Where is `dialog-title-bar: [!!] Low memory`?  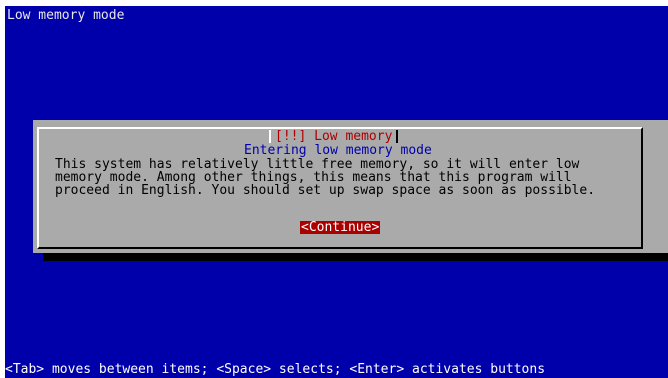 dialog-title-bar: [!!] Low memory is located at coordinates (334, 136).